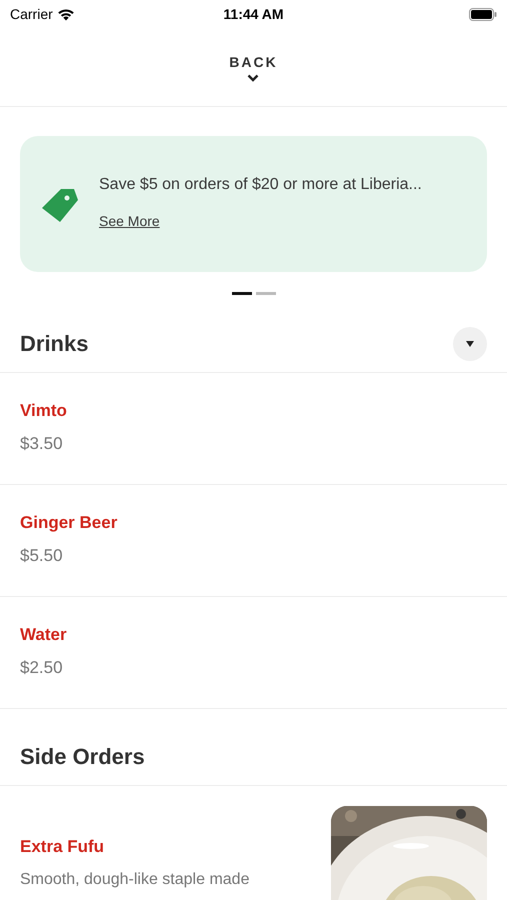  Describe the element at coordinates (42, 556) in the screenshot. I see `item-price: $5.50` at that location.